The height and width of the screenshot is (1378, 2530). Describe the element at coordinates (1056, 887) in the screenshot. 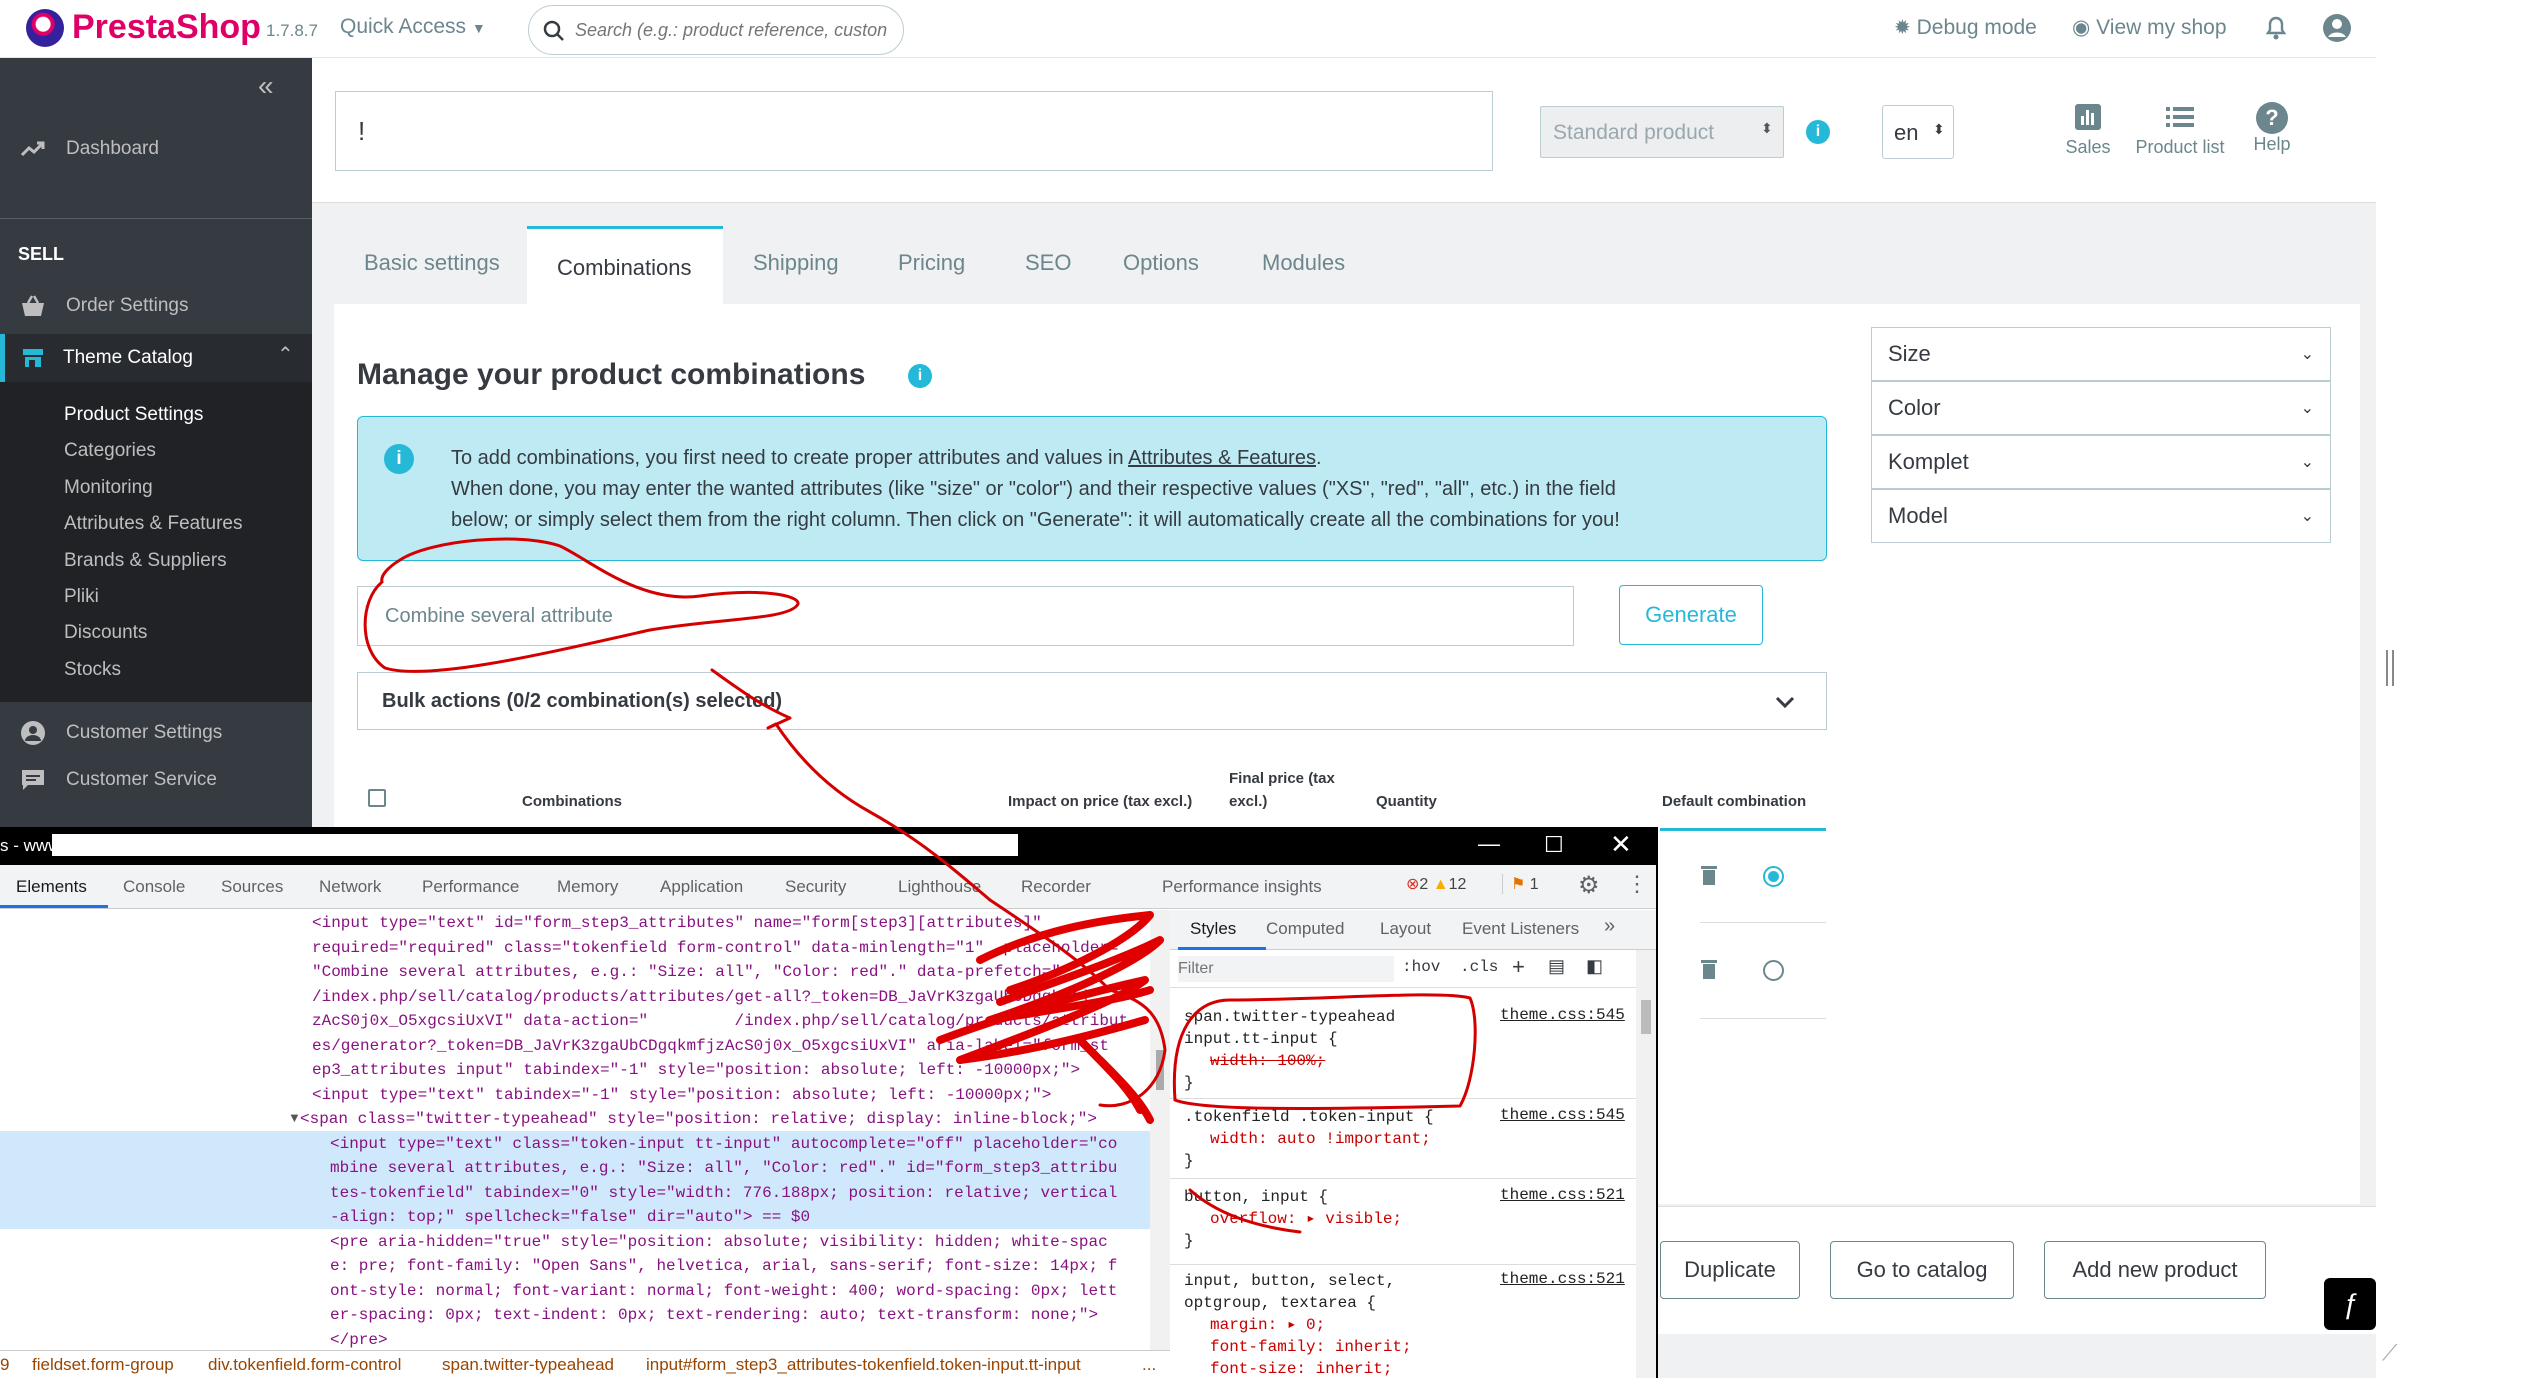

I see `devtools-tab-recorder: Recorder` at that location.